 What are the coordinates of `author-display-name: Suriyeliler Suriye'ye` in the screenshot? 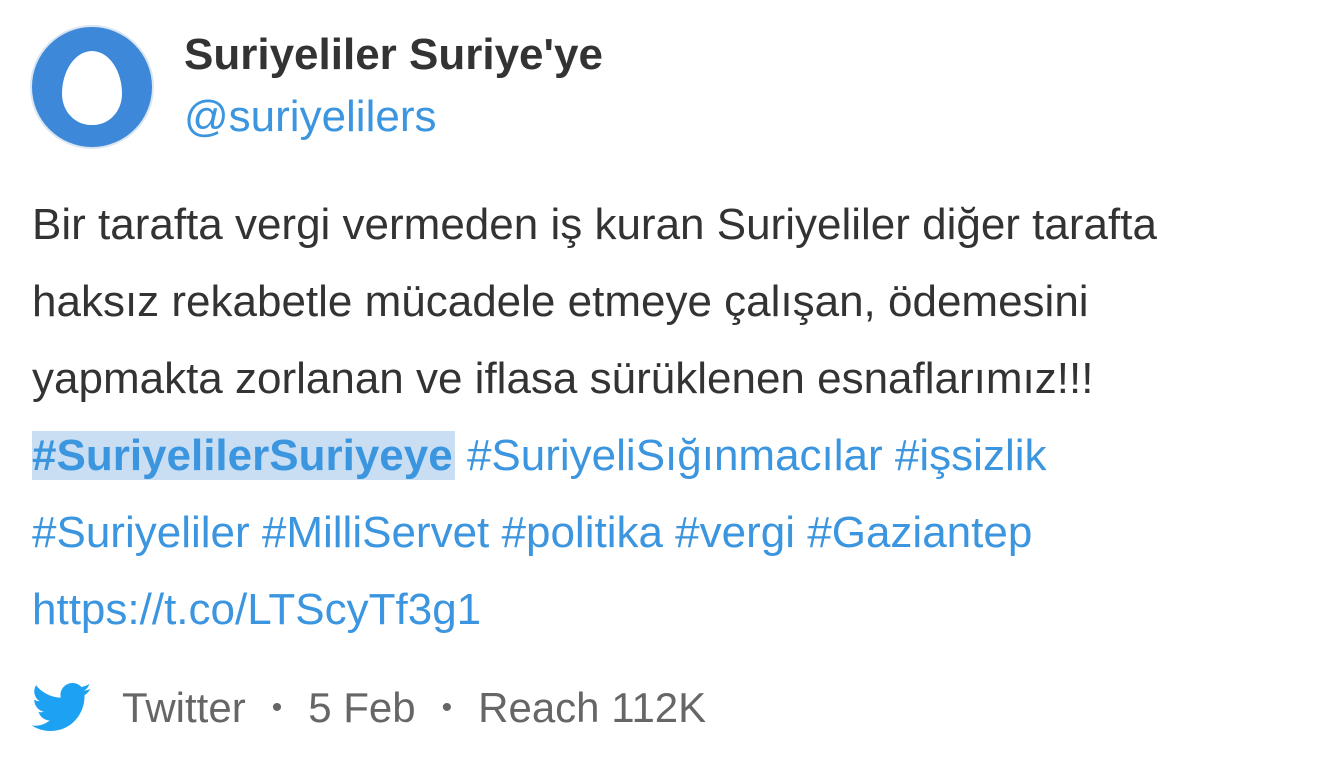 It's located at (393, 55).